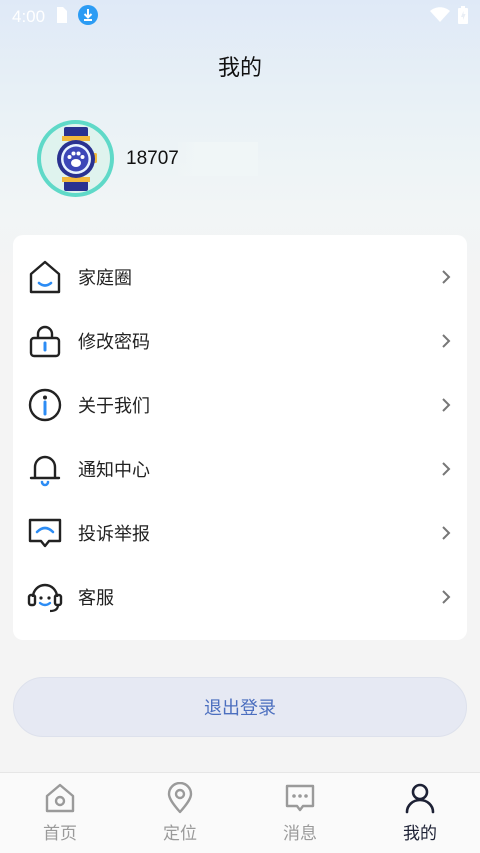 The height and width of the screenshot is (853, 480). I want to click on menu-item-label: 投诉举报, so click(114, 534).